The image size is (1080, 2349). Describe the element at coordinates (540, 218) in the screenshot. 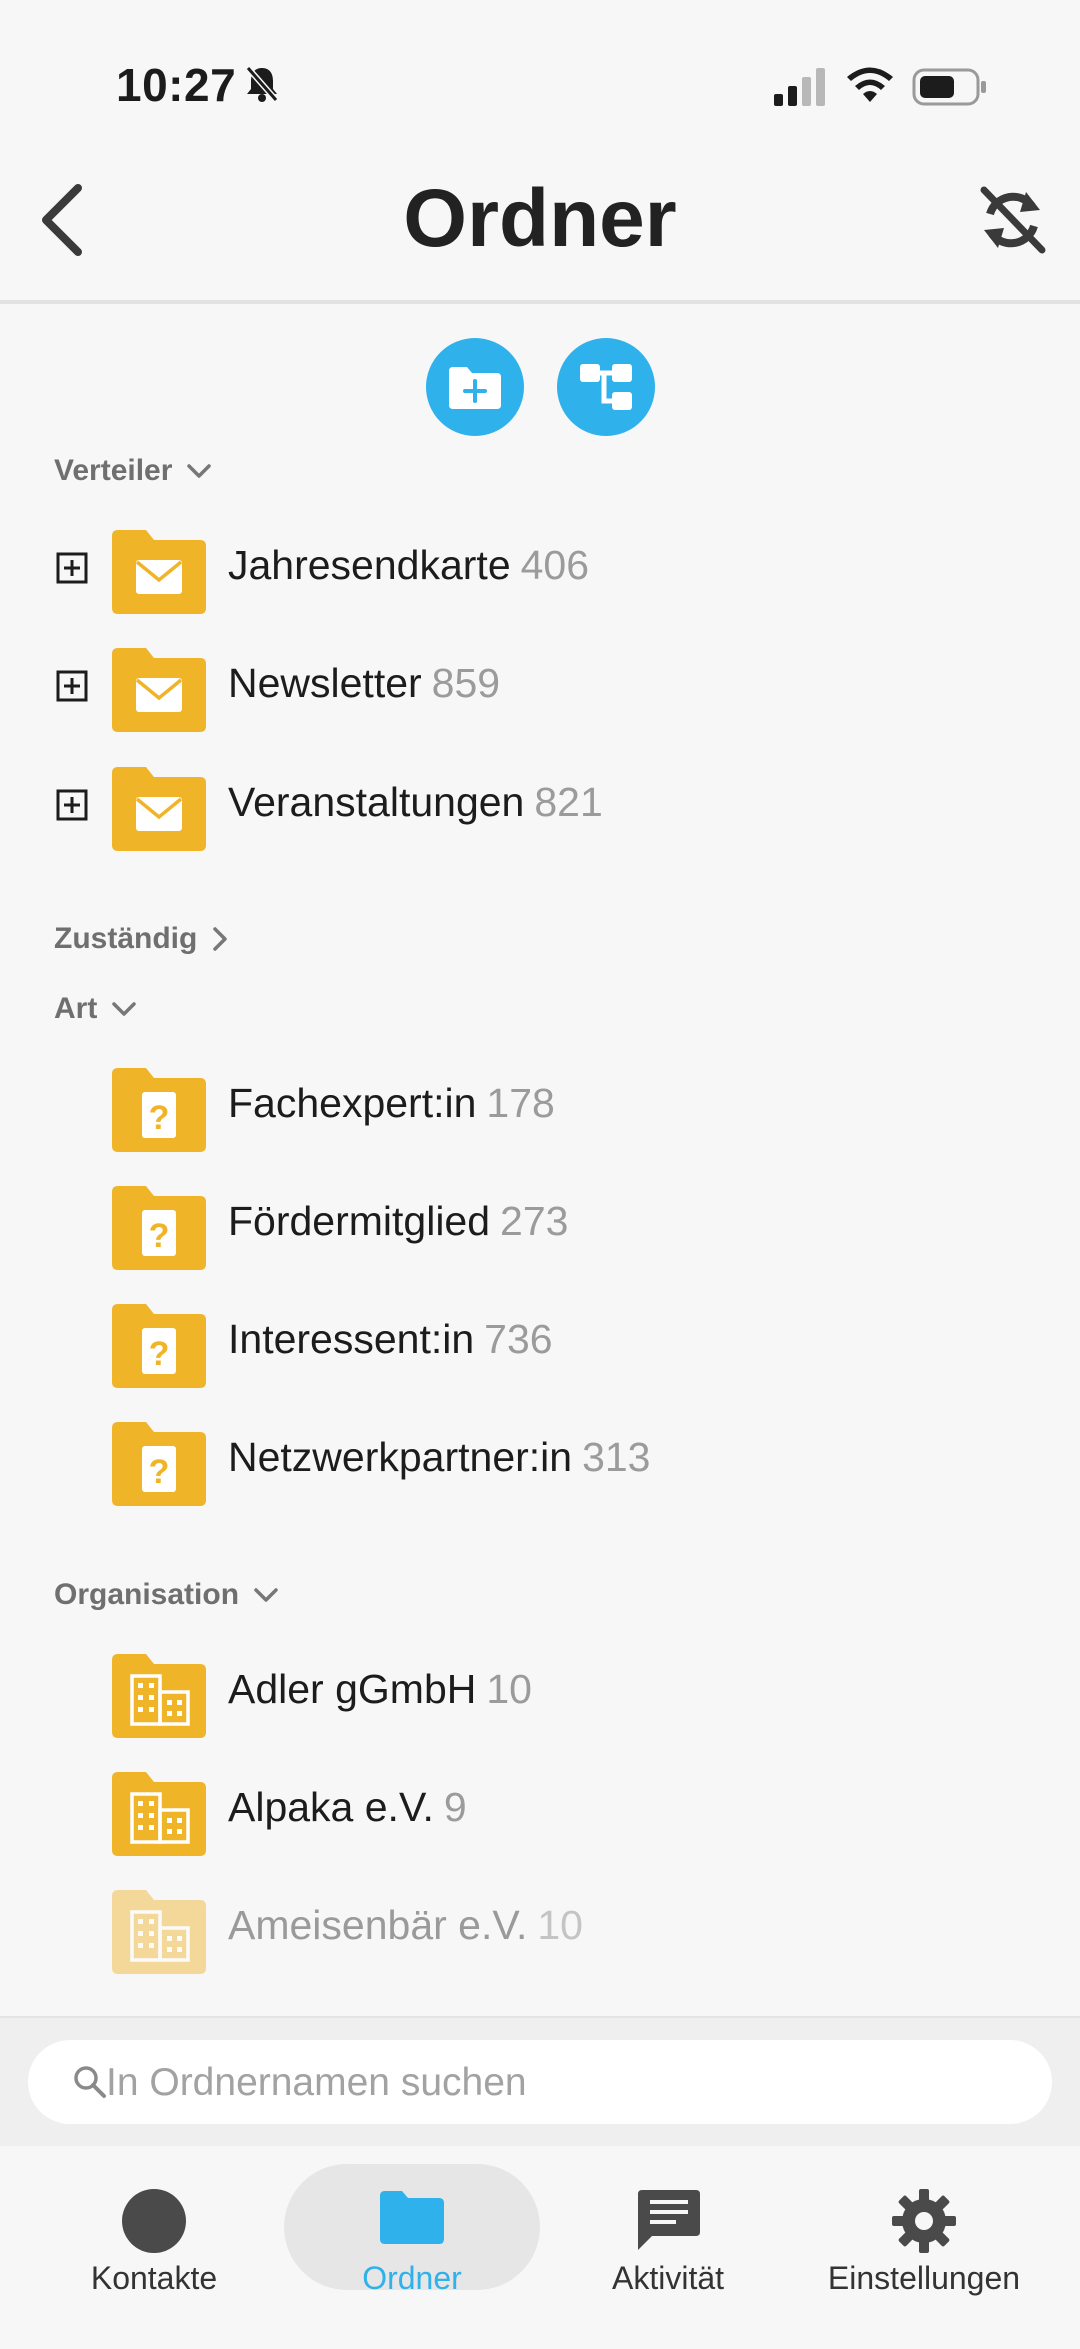

I see `page-title: Ordner` at that location.